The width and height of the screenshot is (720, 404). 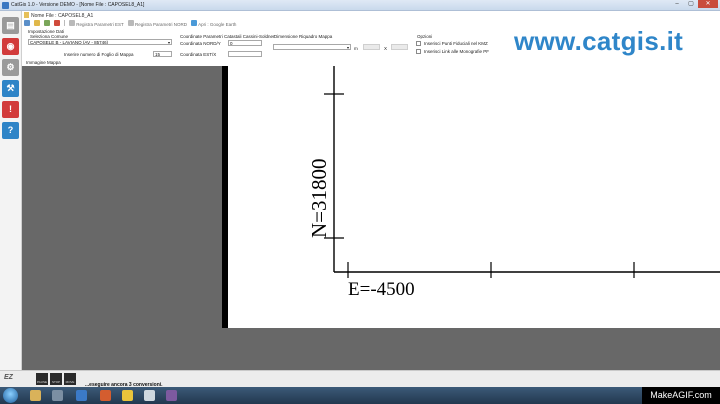 I want to click on comune-value: CAPOSELE B - LAVIANO (AV - 85746), so click(x=69, y=42).